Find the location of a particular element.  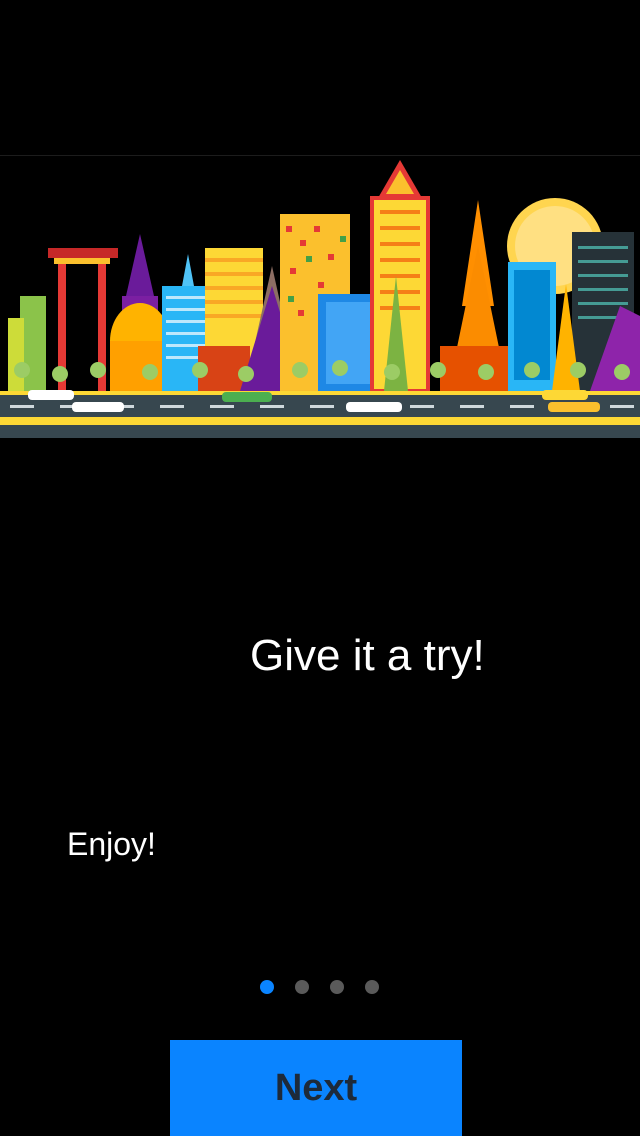

next-button-label: Next is located at coordinates (316, 1087).